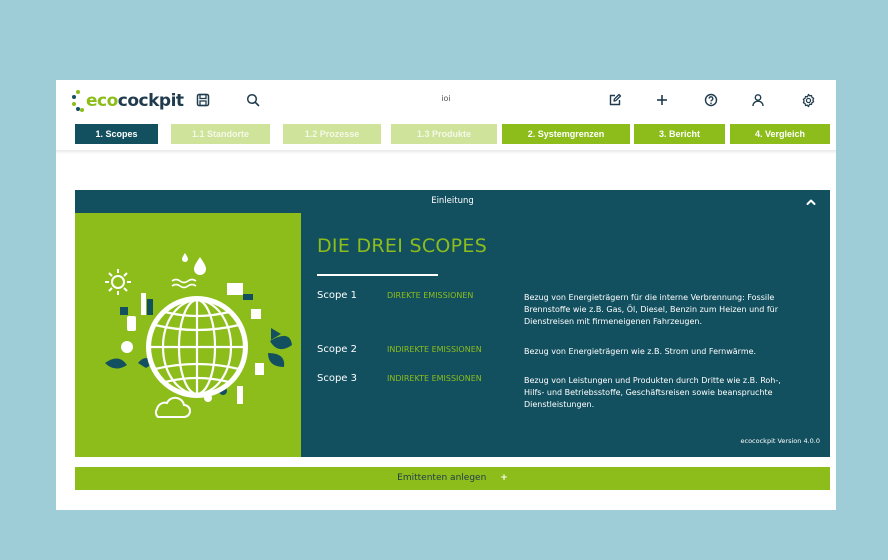  I want to click on globe-illustration, so click(188, 335).